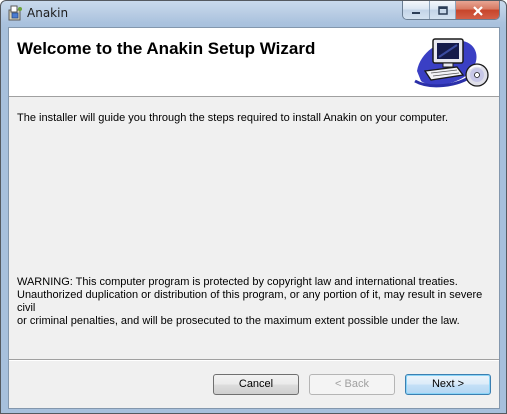  I want to click on window-title: Anakin, so click(48, 13).